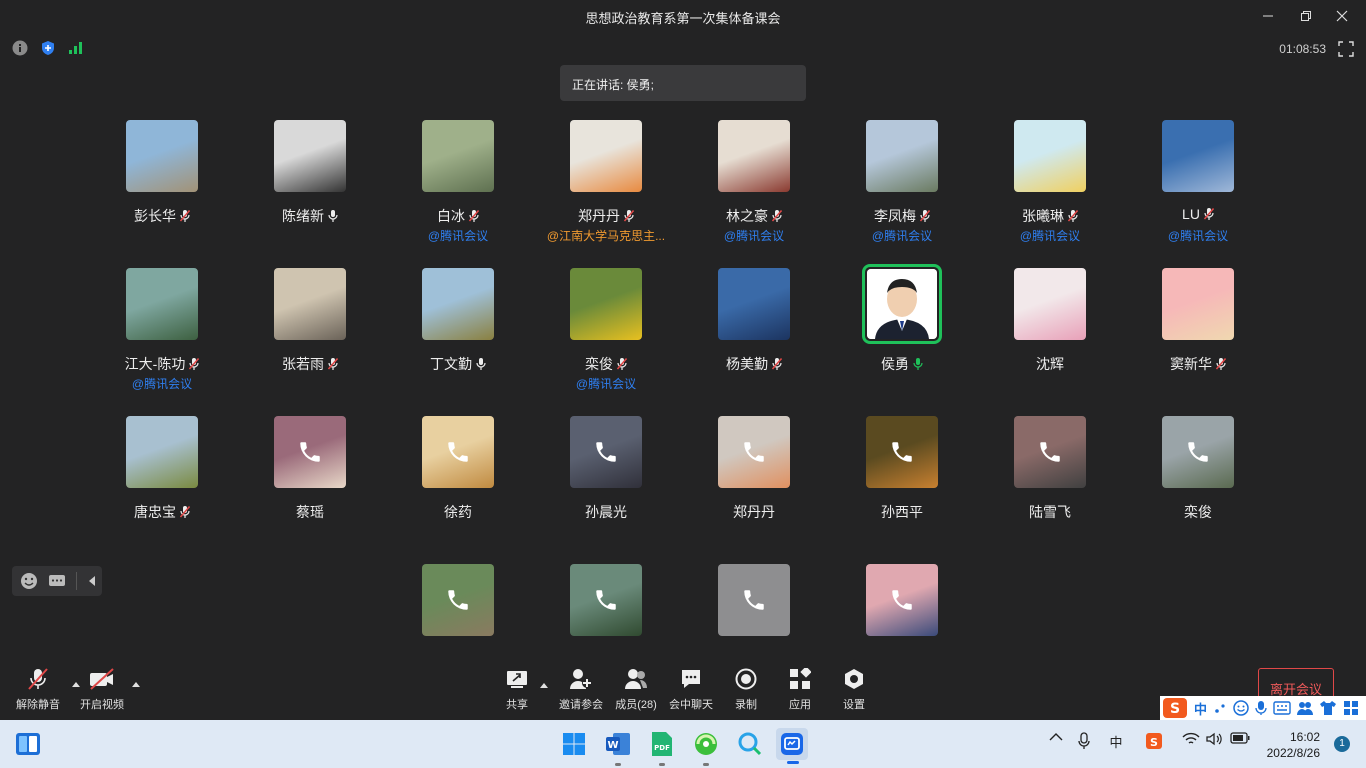 This screenshot has width=1366, height=768. Describe the element at coordinates (102, 679) in the screenshot. I see `camera-off-icon` at that location.